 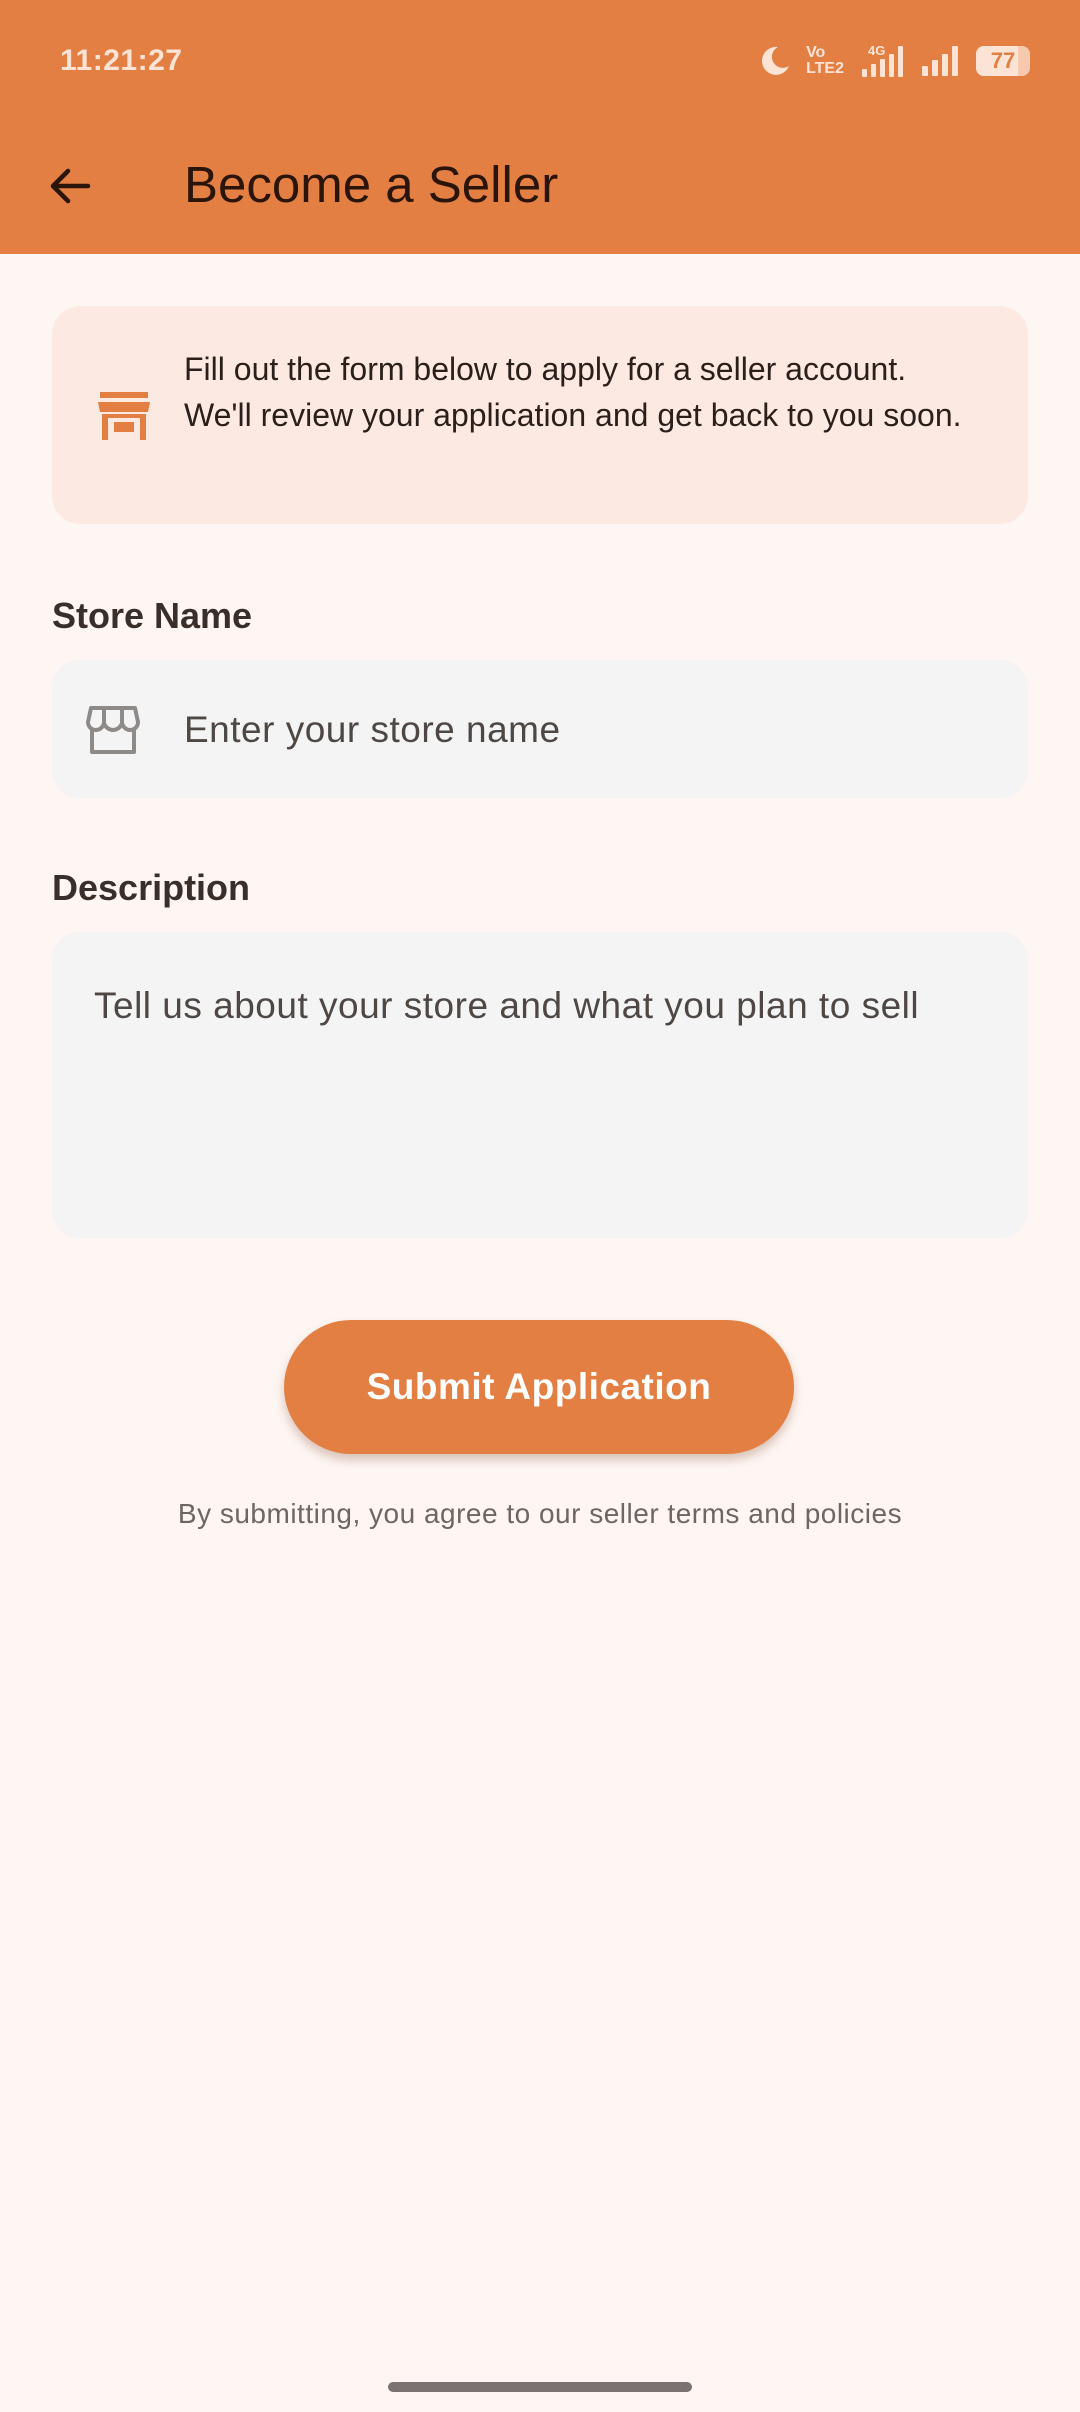 I want to click on arrow-back-icon, so click(x=70, y=186).